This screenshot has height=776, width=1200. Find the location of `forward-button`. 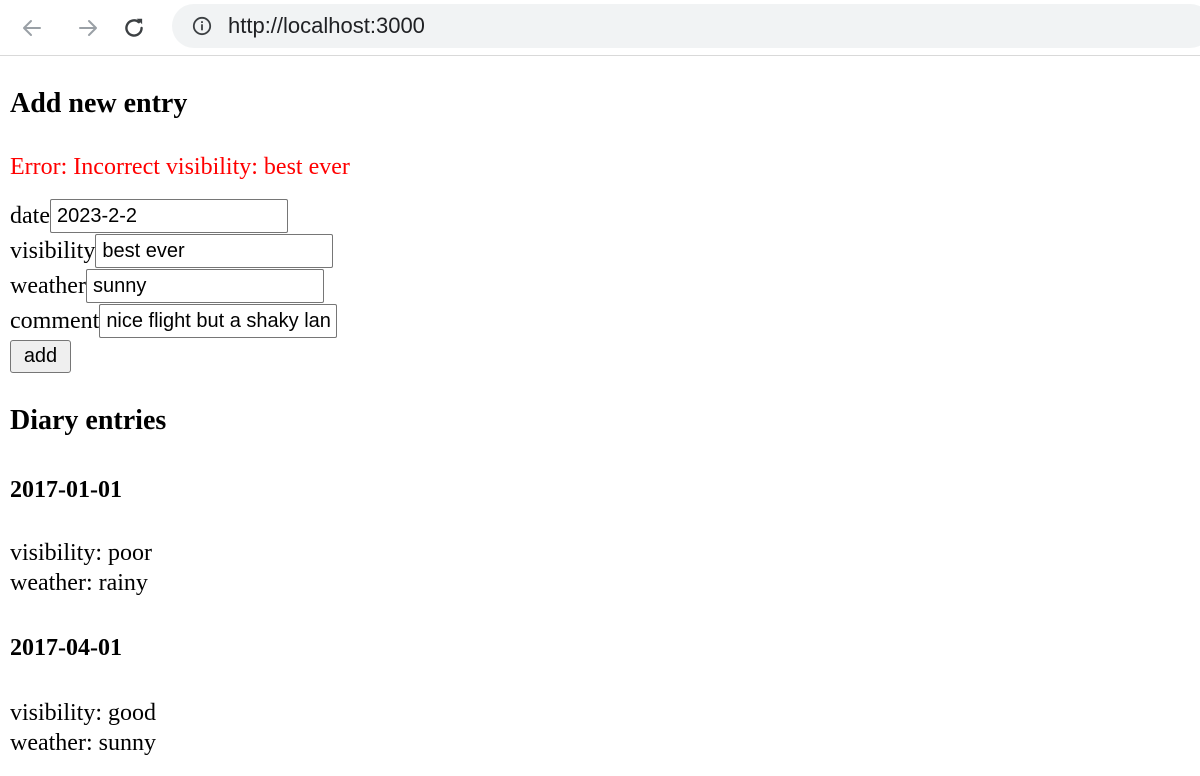

forward-button is located at coordinates (88, 28).